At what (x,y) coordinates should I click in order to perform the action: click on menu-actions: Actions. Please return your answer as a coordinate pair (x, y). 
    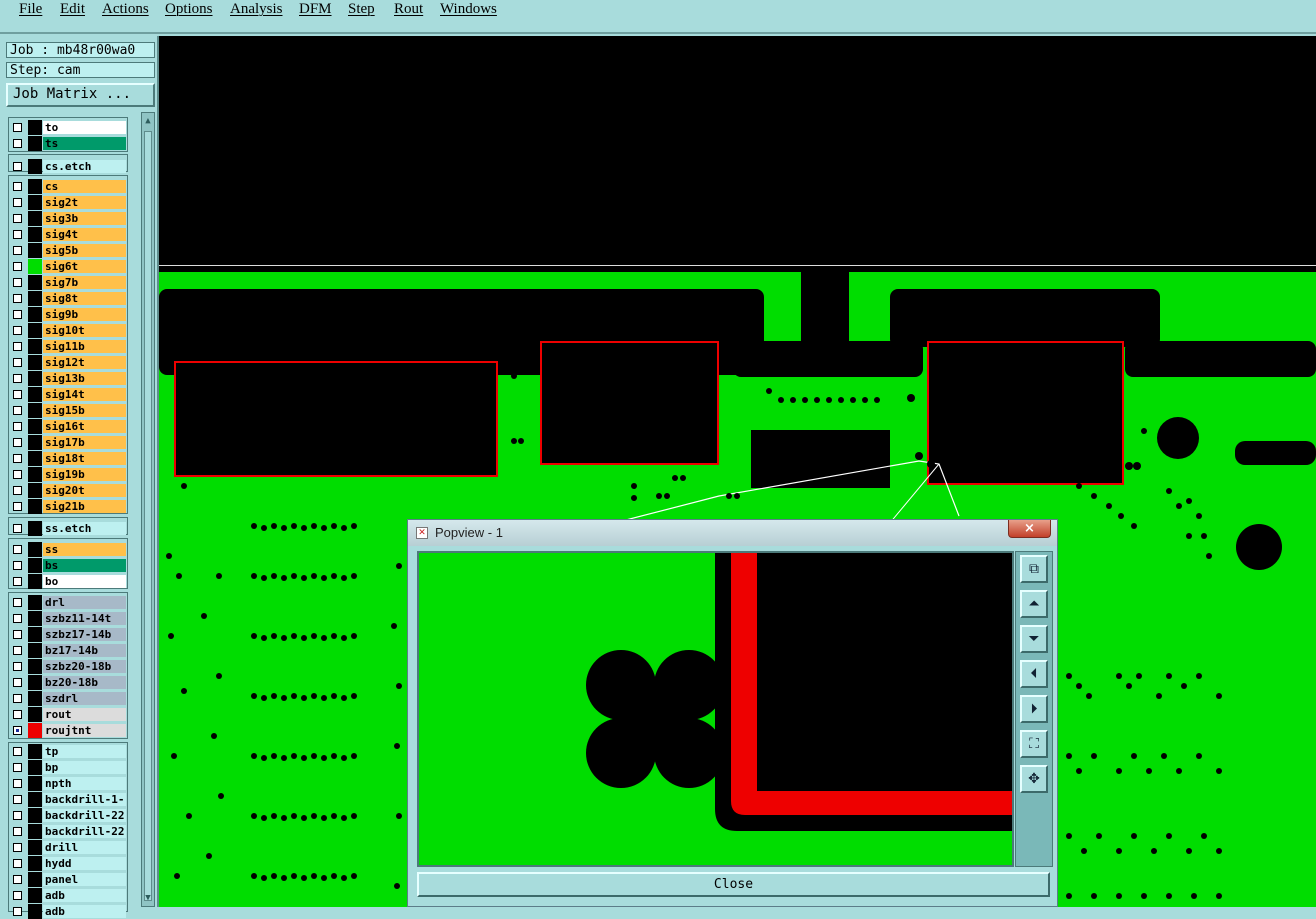
    Looking at the image, I should click on (125, 9).